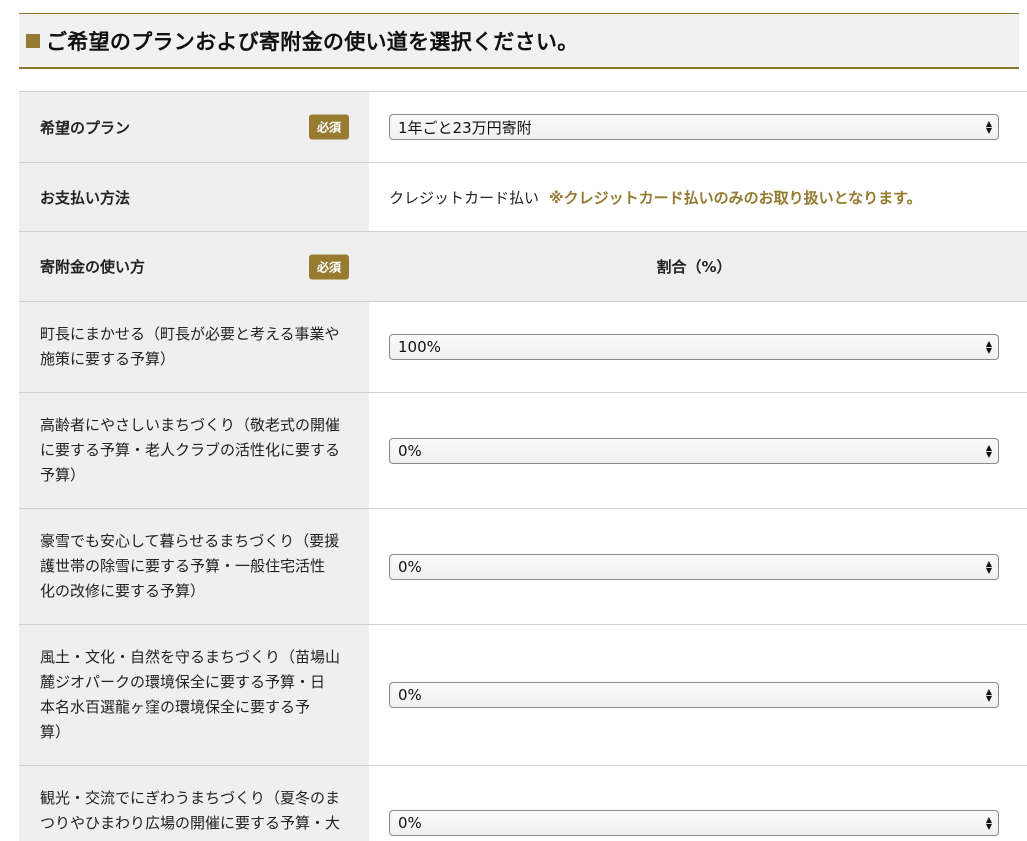  I want to click on plan-label: 希望のプラン, so click(85, 127).